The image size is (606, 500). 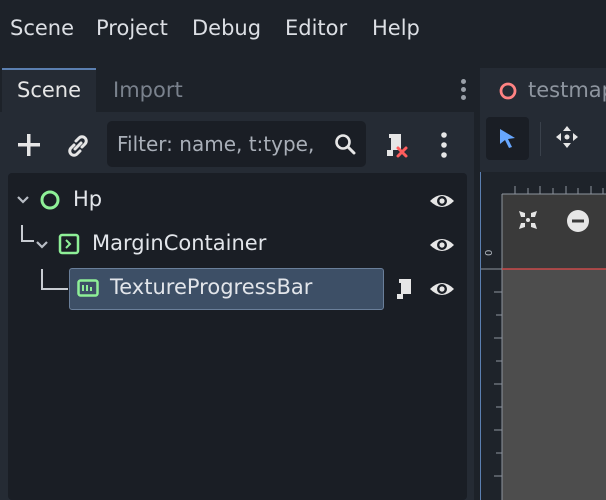 What do you see at coordinates (237, 201) in the screenshot?
I see `tree-row-hp: Hp` at bounding box center [237, 201].